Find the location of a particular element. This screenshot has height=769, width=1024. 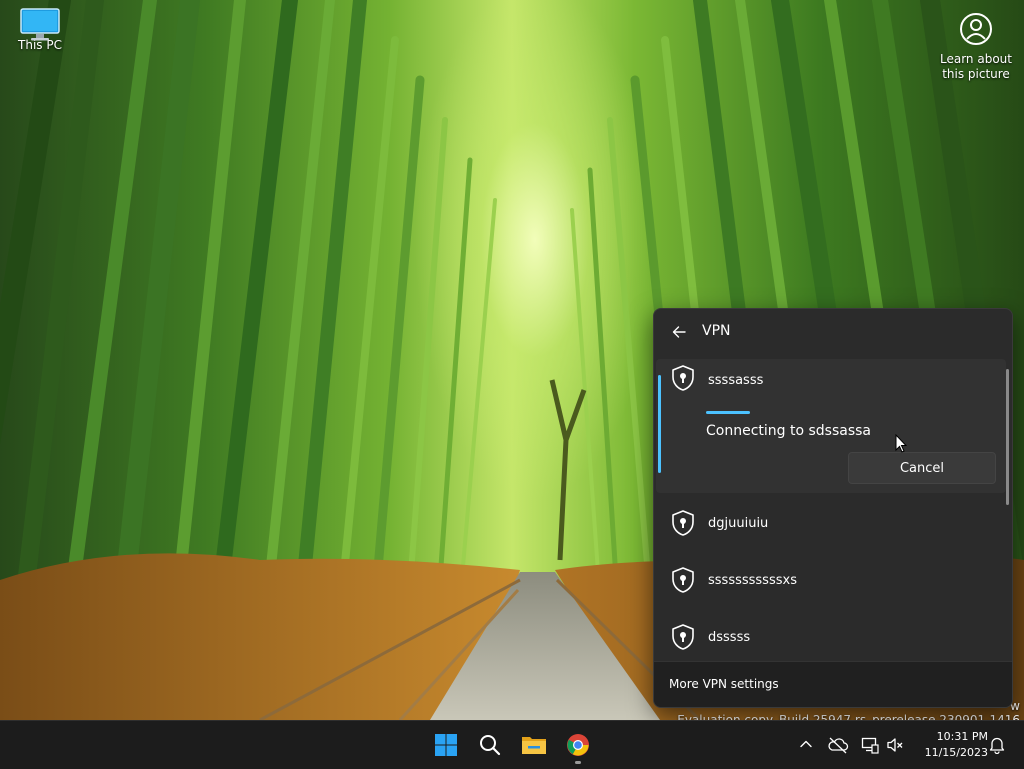

taskbar-clock: 10:31 PM 11/15/2023 is located at coordinates (952, 745).